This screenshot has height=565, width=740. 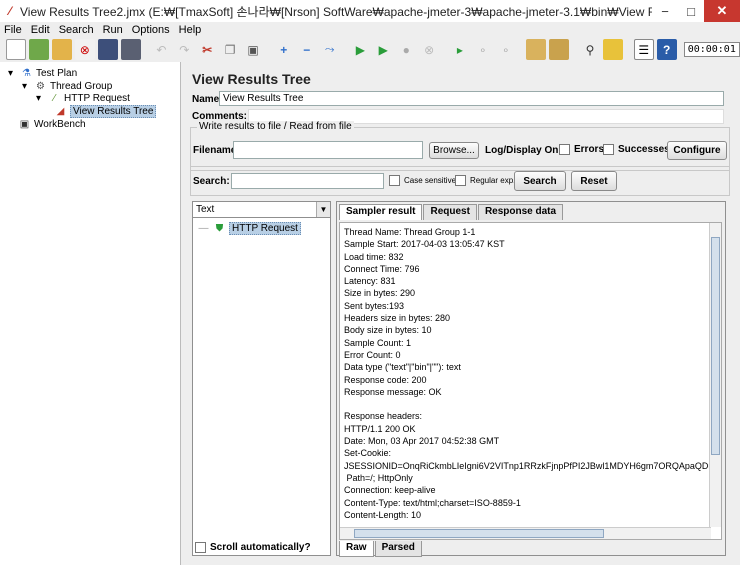 I want to click on vertical-scrollbar, so click(x=715, y=375).